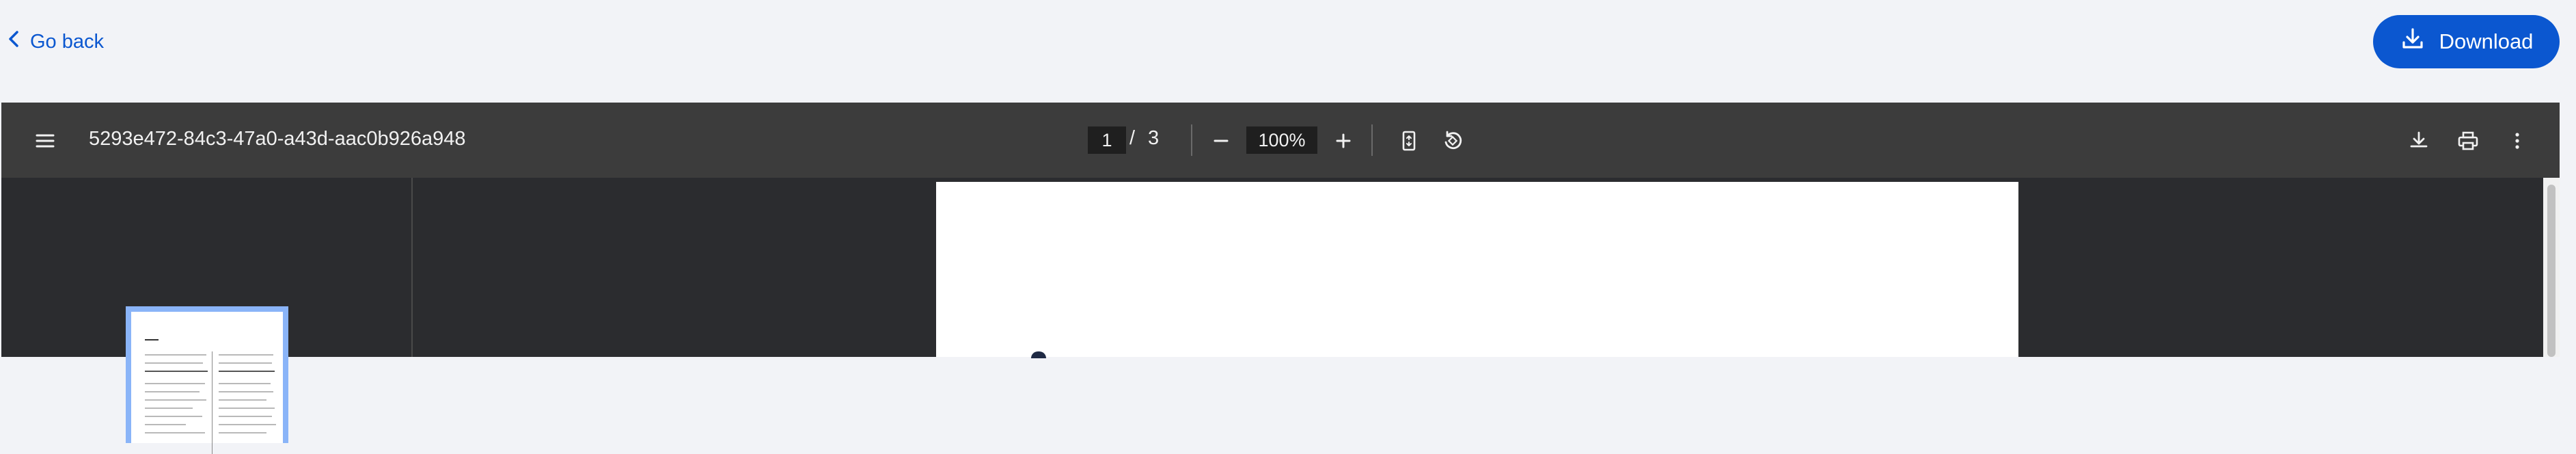 Image resolution: width=2576 pixels, height=454 pixels. Describe the element at coordinates (2486, 41) in the screenshot. I see `download-button-label: Download` at that location.